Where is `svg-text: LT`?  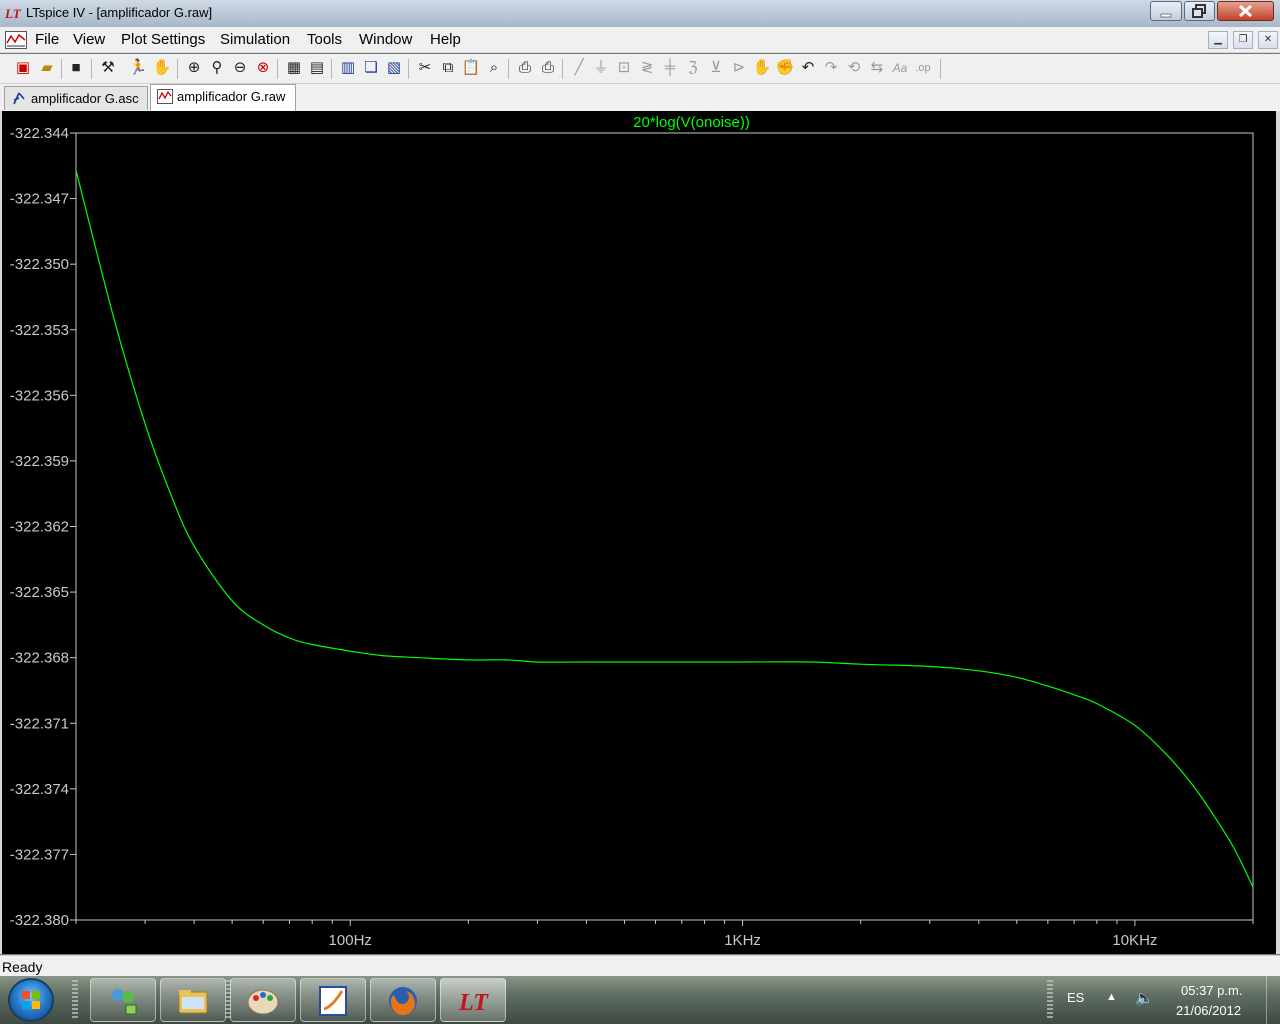 svg-text: LT is located at coordinates (13, 13).